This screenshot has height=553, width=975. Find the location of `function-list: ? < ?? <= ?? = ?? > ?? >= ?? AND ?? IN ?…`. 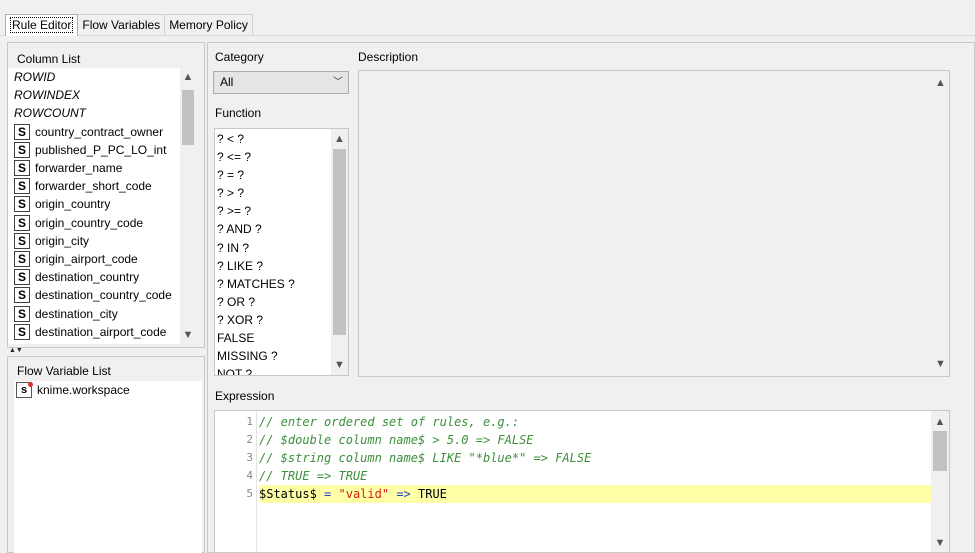

function-list: ? < ?? <= ?? = ?? > ?? >= ?? AND ?? IN ?… is located at coordinates (281, 252).